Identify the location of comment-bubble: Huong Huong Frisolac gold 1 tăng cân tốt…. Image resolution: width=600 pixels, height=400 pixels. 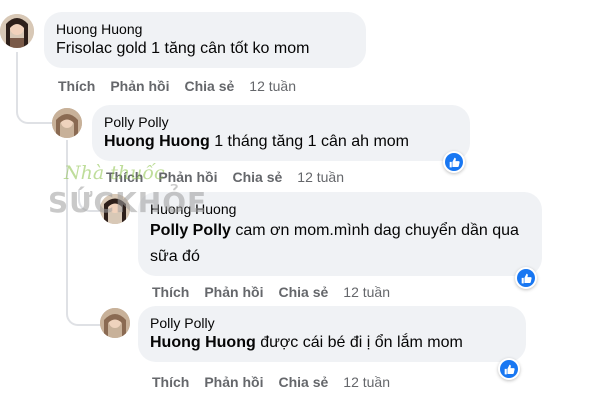
(205, 40).